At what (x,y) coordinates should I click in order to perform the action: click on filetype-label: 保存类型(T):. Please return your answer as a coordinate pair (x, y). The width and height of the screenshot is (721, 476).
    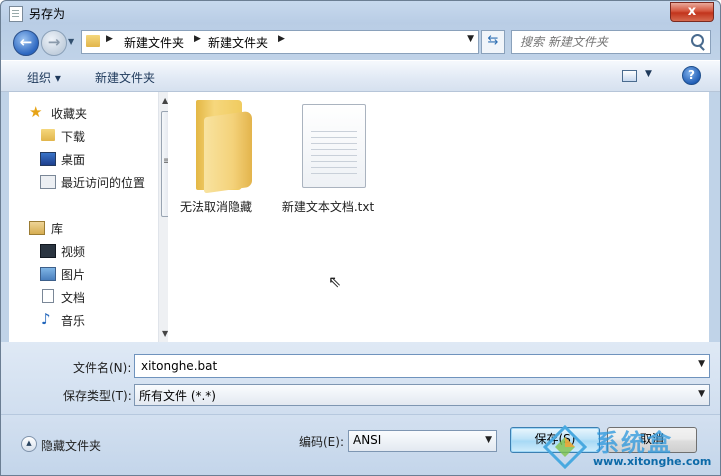
    Looking at the image, I should click on (97, 396).